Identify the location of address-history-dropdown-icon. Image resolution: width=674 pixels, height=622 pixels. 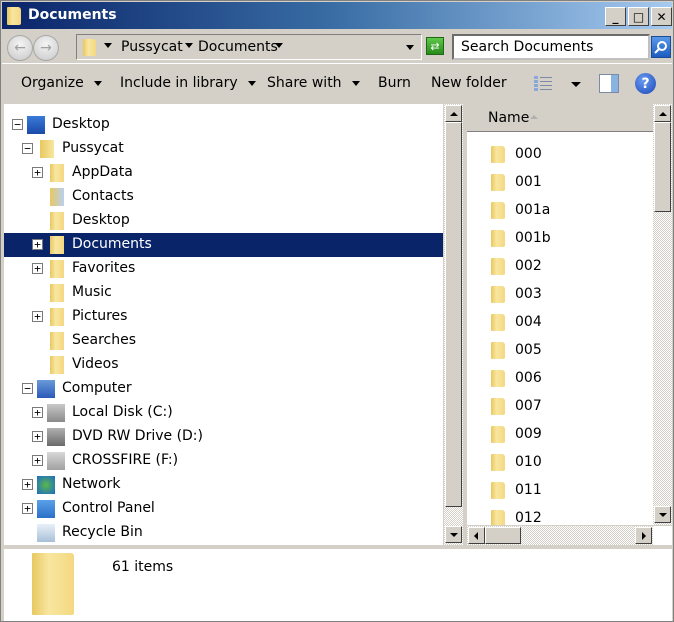
(410, 47).